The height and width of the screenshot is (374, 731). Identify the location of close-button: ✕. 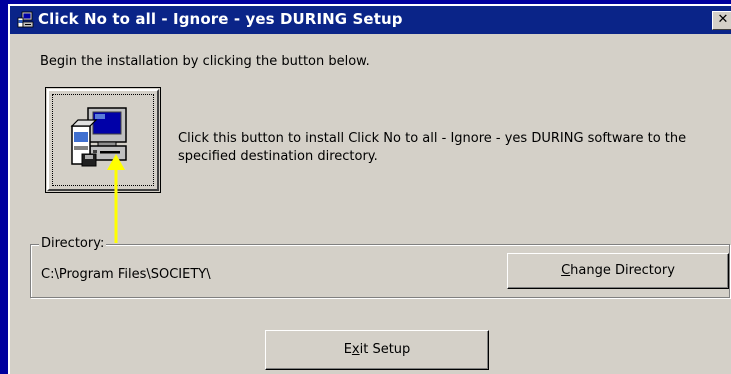
(721, 20).